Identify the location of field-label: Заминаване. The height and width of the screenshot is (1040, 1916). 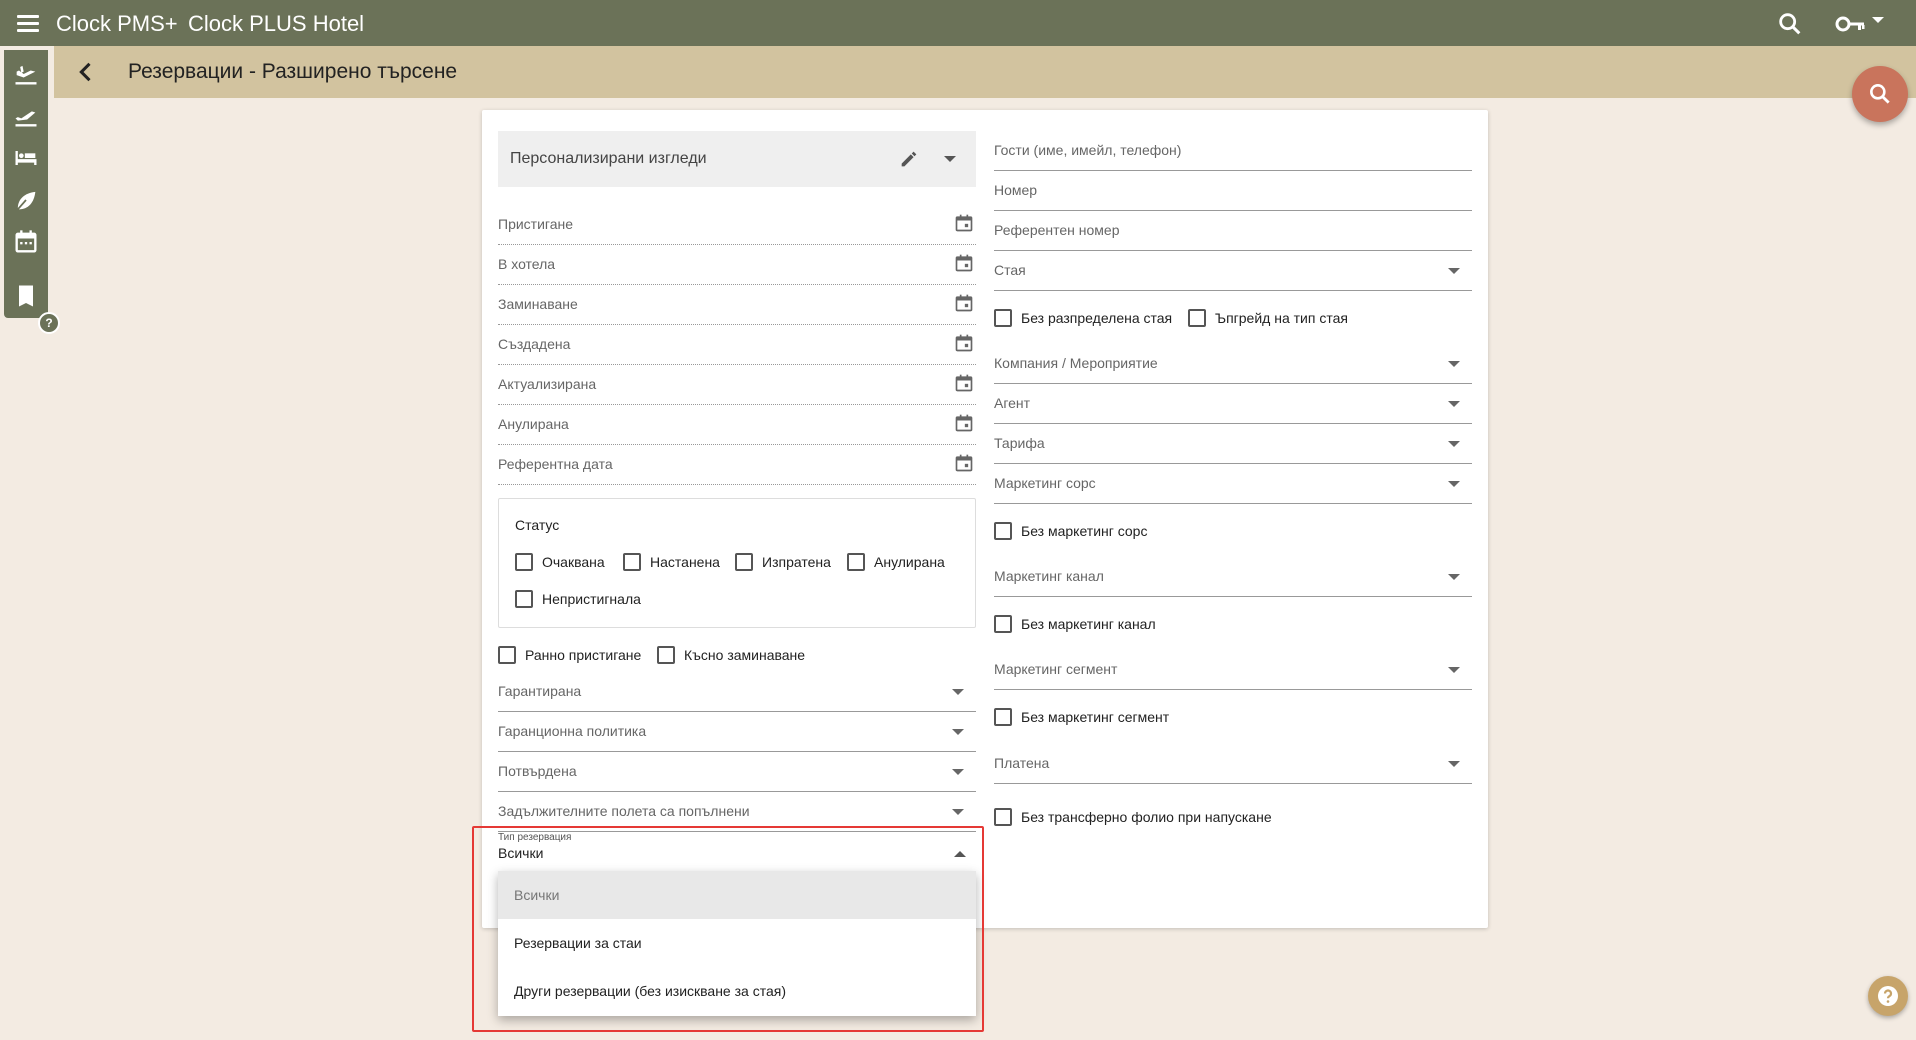
(538, 304).